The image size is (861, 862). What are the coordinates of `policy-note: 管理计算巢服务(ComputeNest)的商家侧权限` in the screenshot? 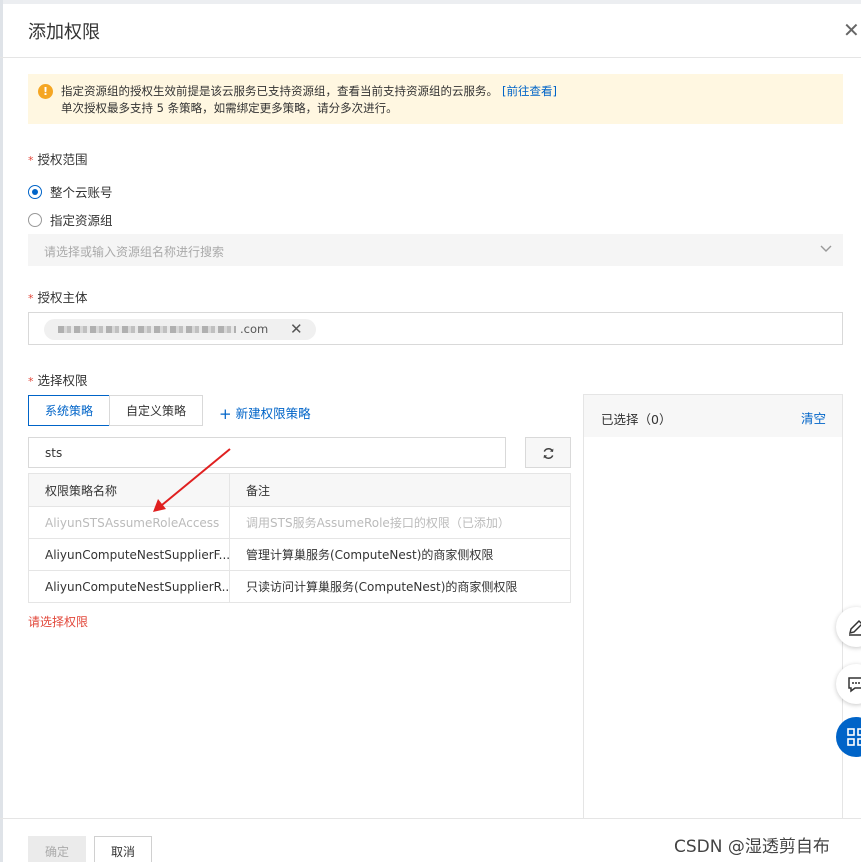 It's located at (400, 554).